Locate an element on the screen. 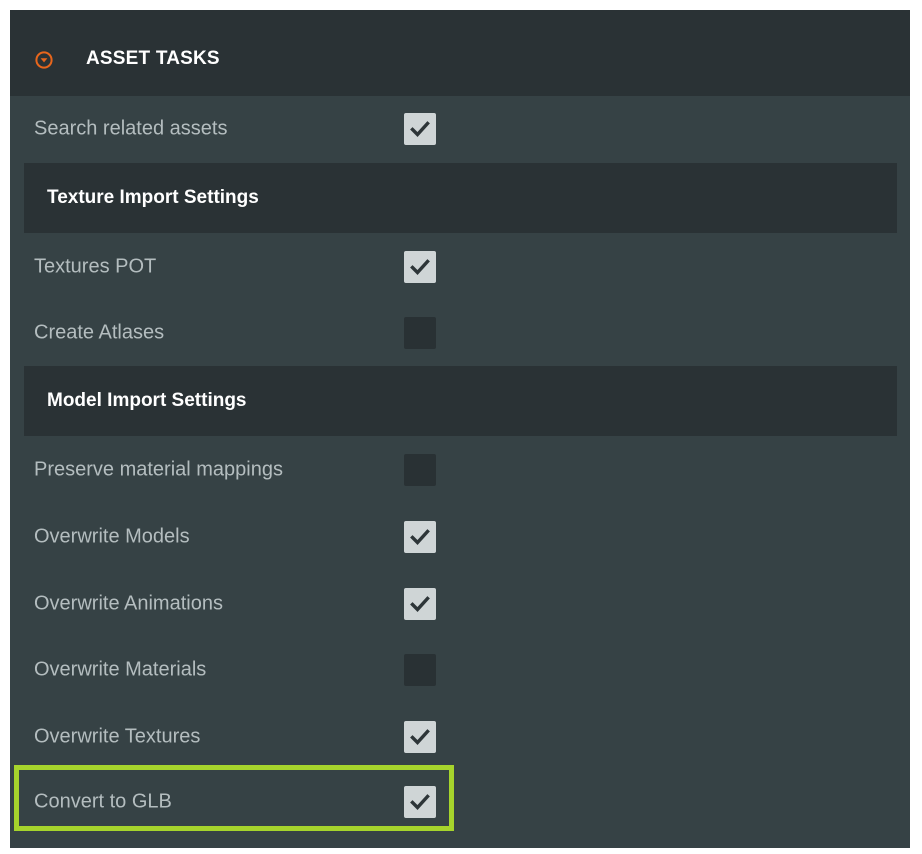 The image size is (922, 854). overwrite-textures-checkbox is located at coordinates (420, 737).